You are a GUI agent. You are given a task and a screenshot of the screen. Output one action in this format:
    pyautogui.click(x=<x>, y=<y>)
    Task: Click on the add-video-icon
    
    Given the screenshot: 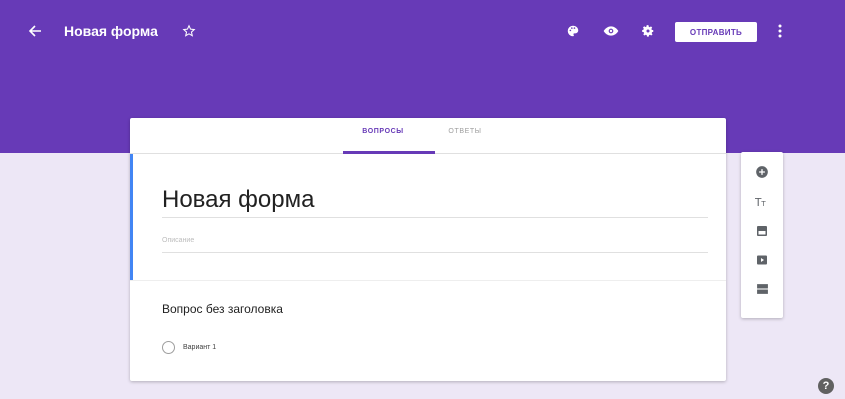 What is the action you would take?
    pyautogui.click(x=762, y=260)
    